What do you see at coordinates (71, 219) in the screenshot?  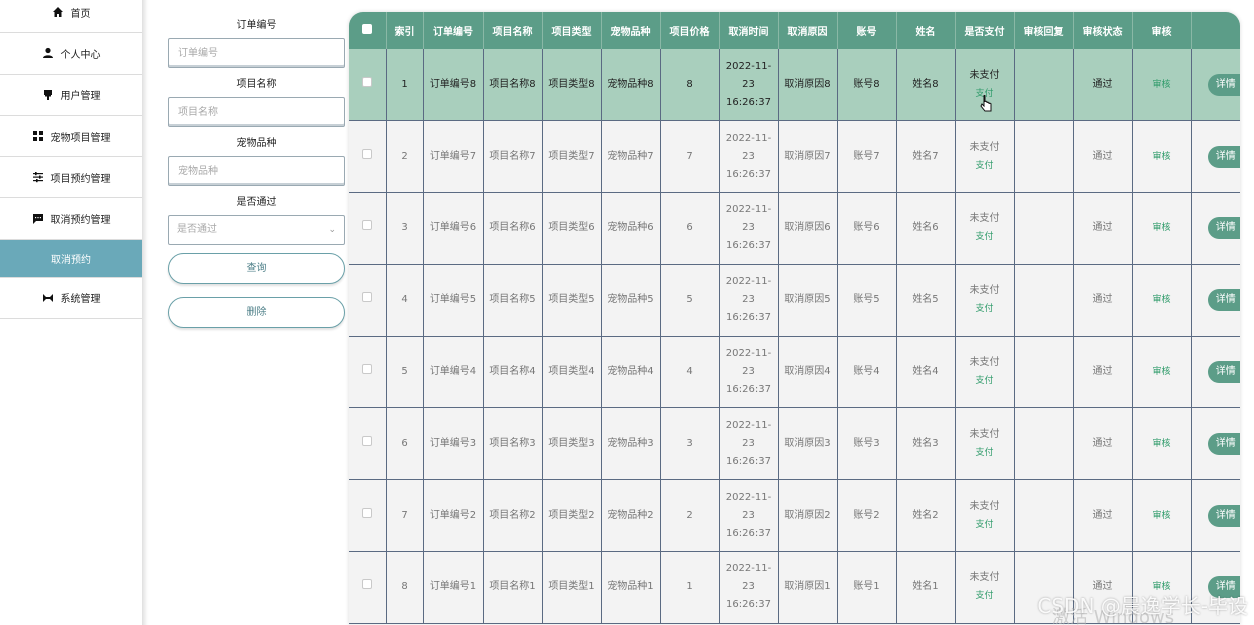 I see `sidebar-item-cancel-manage: 取消预约管理` at bounding box center [71, 219].